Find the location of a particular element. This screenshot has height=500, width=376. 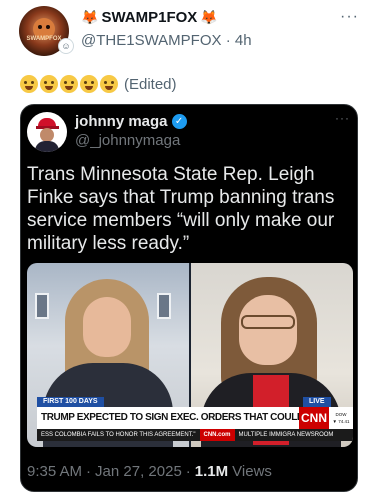

live-badge: LIVE is located at coordinates (317, 402).